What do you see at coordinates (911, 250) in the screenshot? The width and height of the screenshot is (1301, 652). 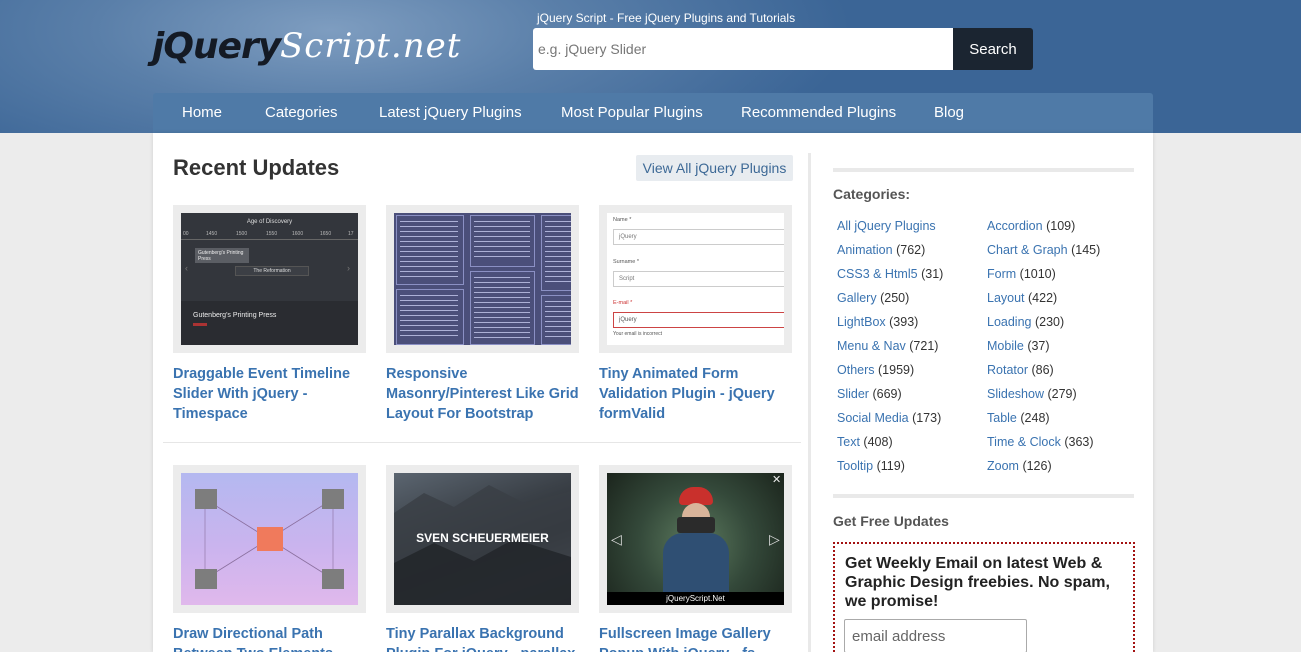 I see `category-count: (762)` at bounding box center [911, 250].